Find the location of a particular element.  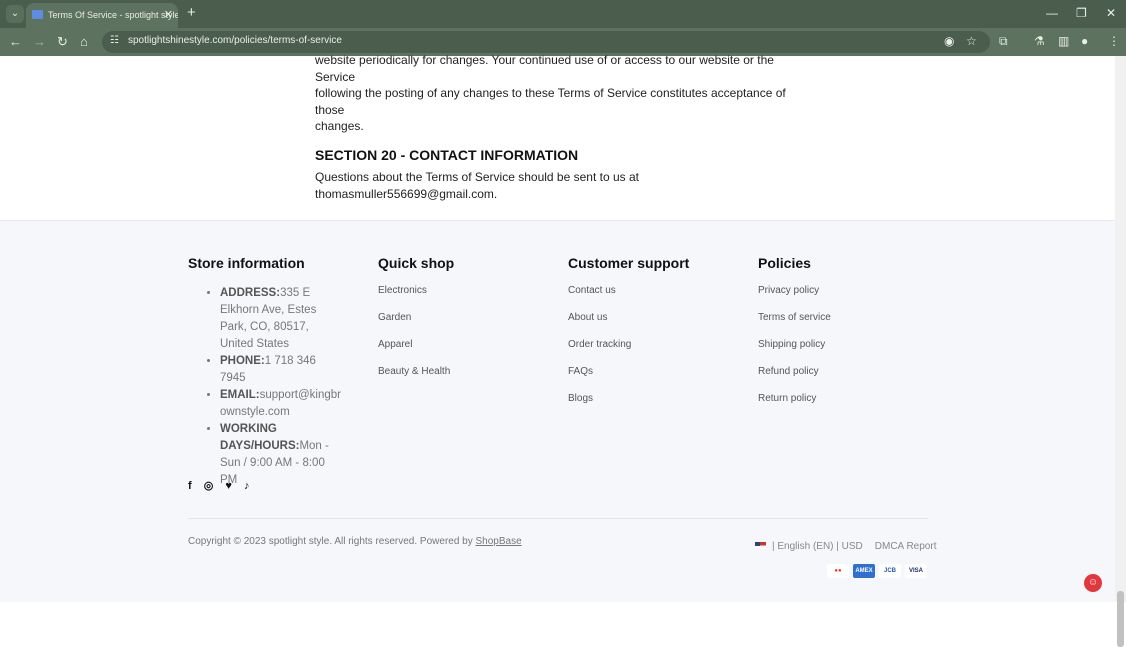

link-electronics: Electronics is located at coordinates (416, 298).